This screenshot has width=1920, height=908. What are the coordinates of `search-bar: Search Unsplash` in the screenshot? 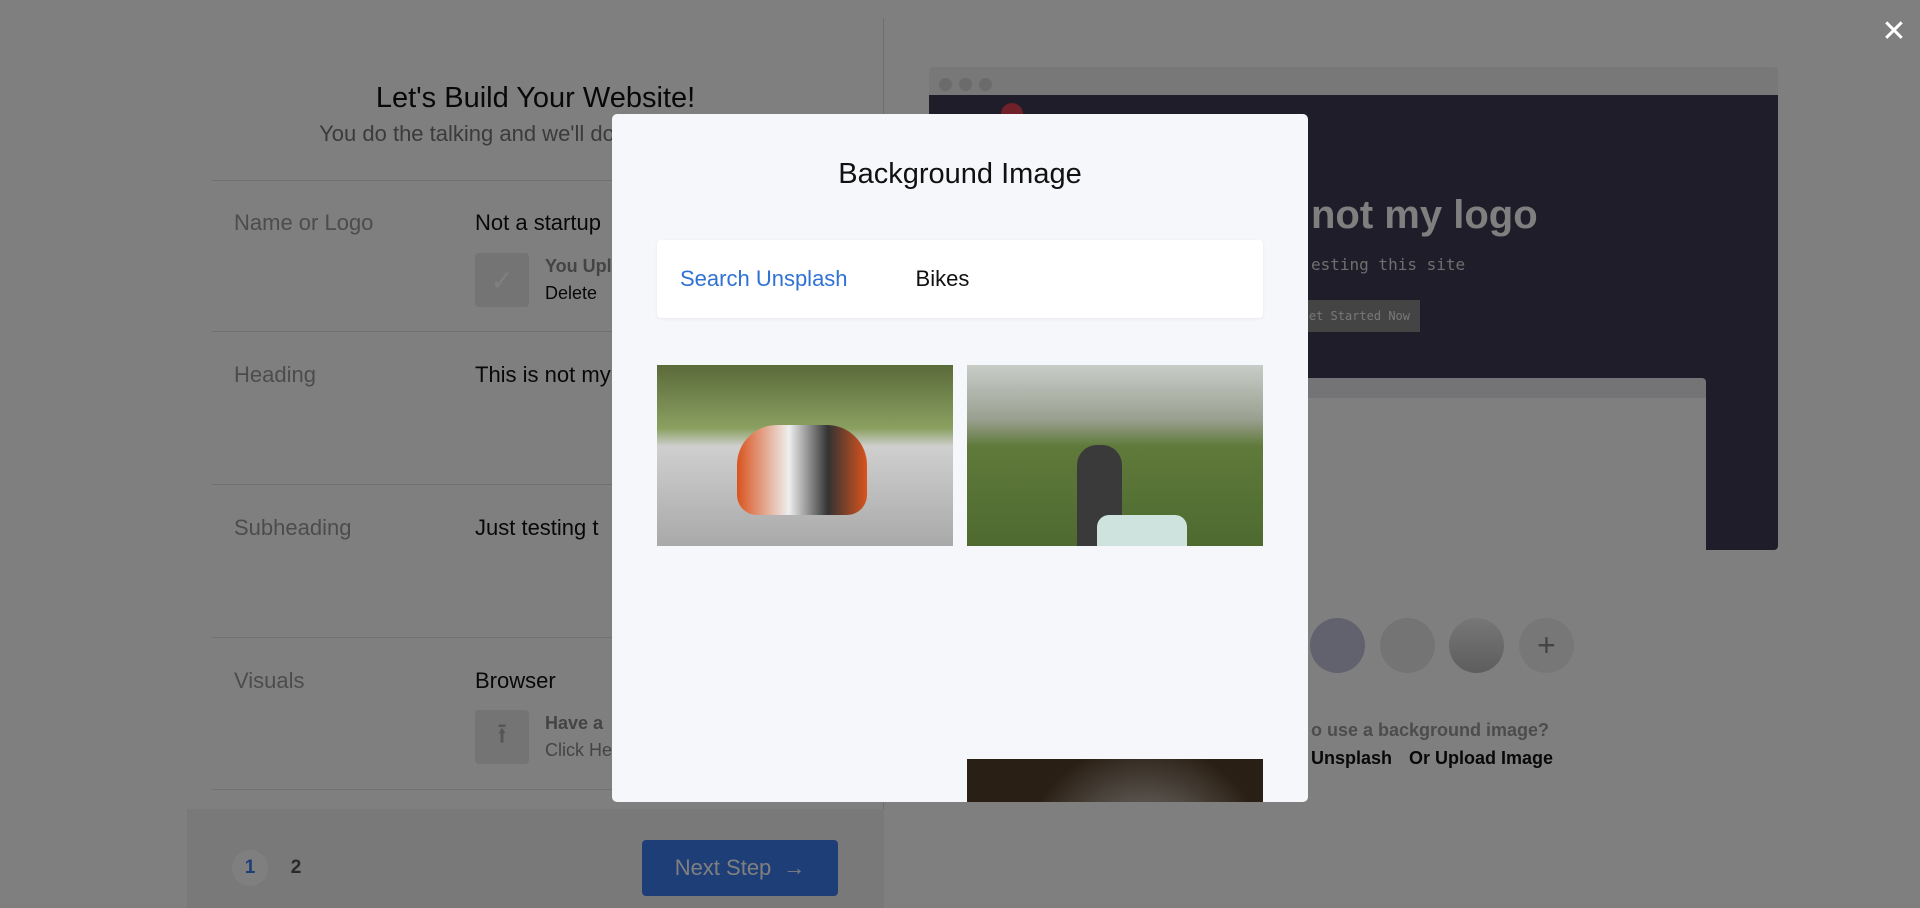 It's located at (960, 279).